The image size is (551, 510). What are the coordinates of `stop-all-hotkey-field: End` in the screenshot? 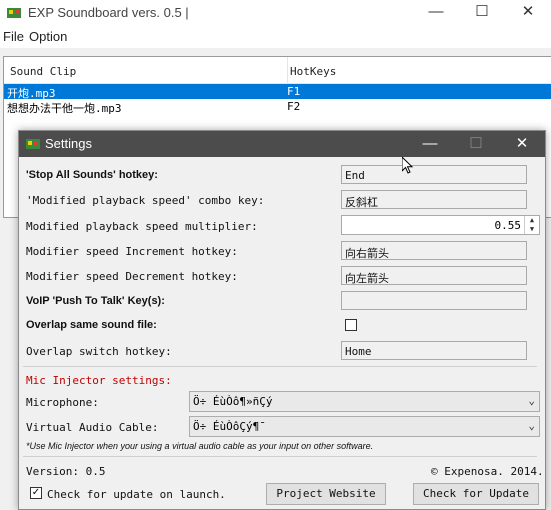 It's located at (434, 174).